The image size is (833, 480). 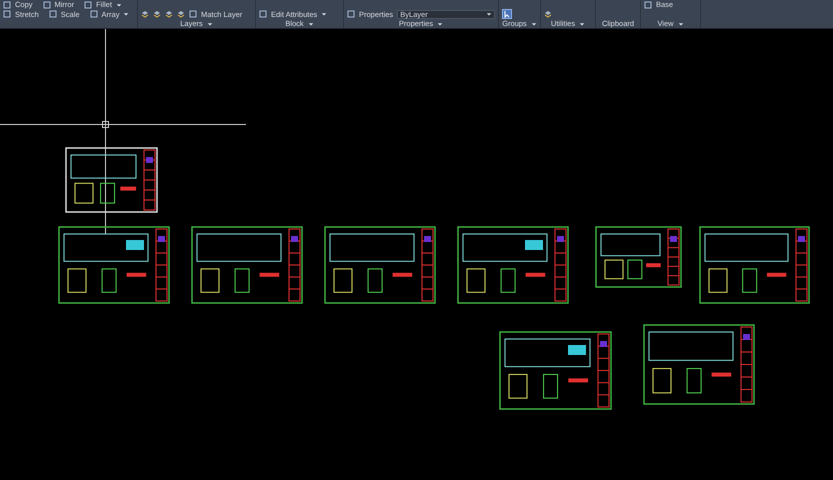 I want to click on cursor-icon, so click(x=507, y=14).